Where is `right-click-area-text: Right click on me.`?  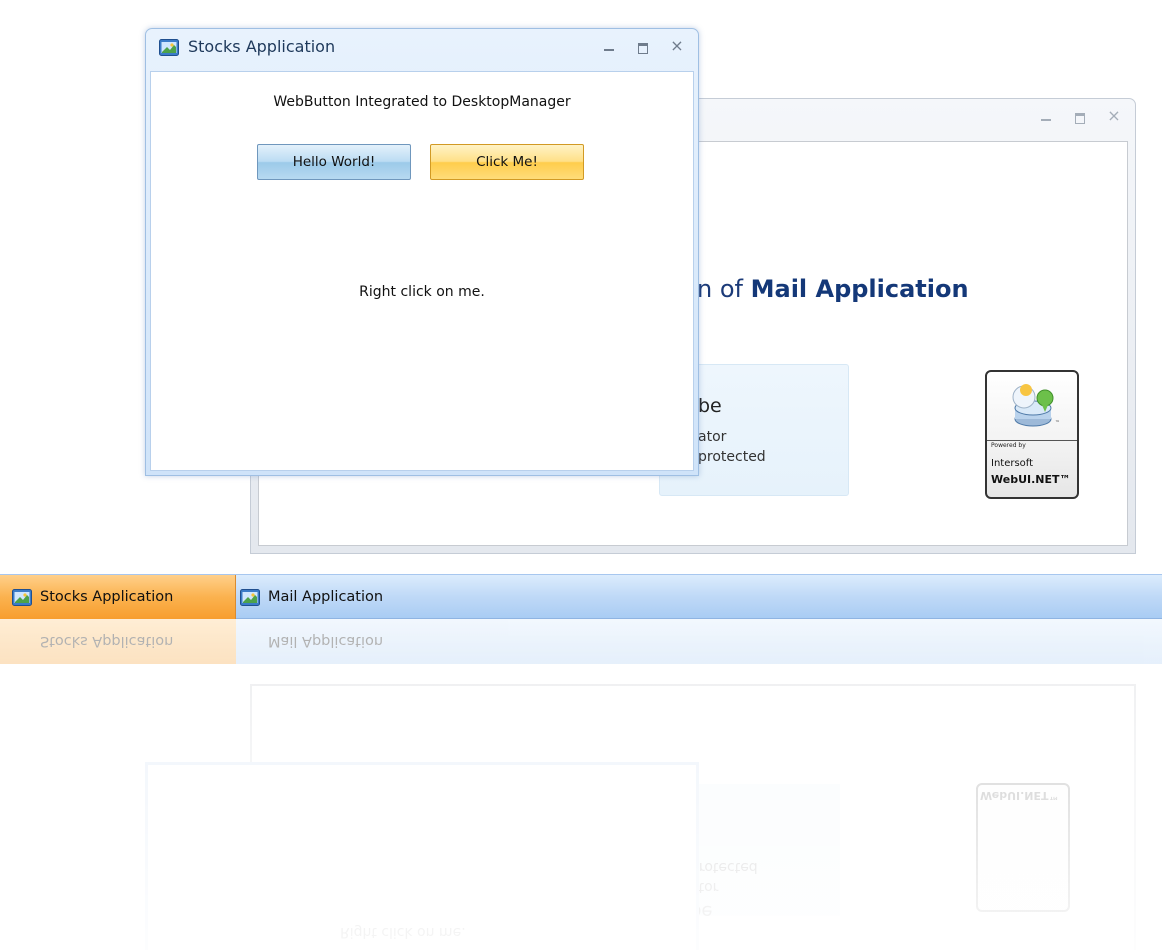 right-click-area-text: Right click on me. is located at coordinates (422, 292).